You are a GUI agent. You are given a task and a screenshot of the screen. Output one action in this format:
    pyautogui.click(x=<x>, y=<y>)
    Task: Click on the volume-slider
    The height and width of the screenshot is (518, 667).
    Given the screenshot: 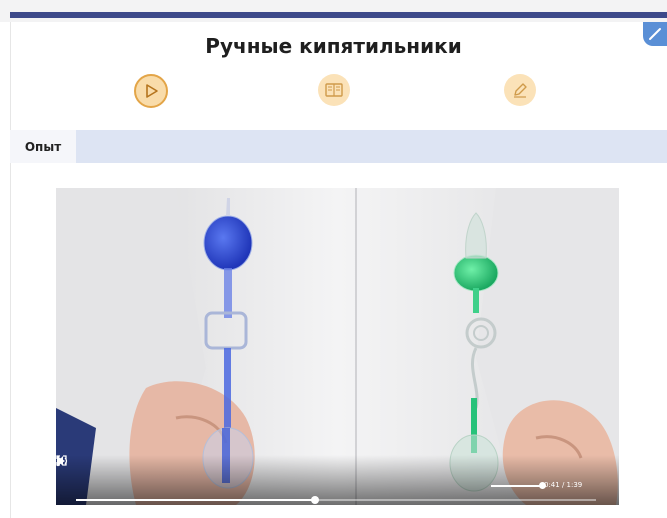 What is the action you would take?
    pyautogui.click(x=517, y=486)
    